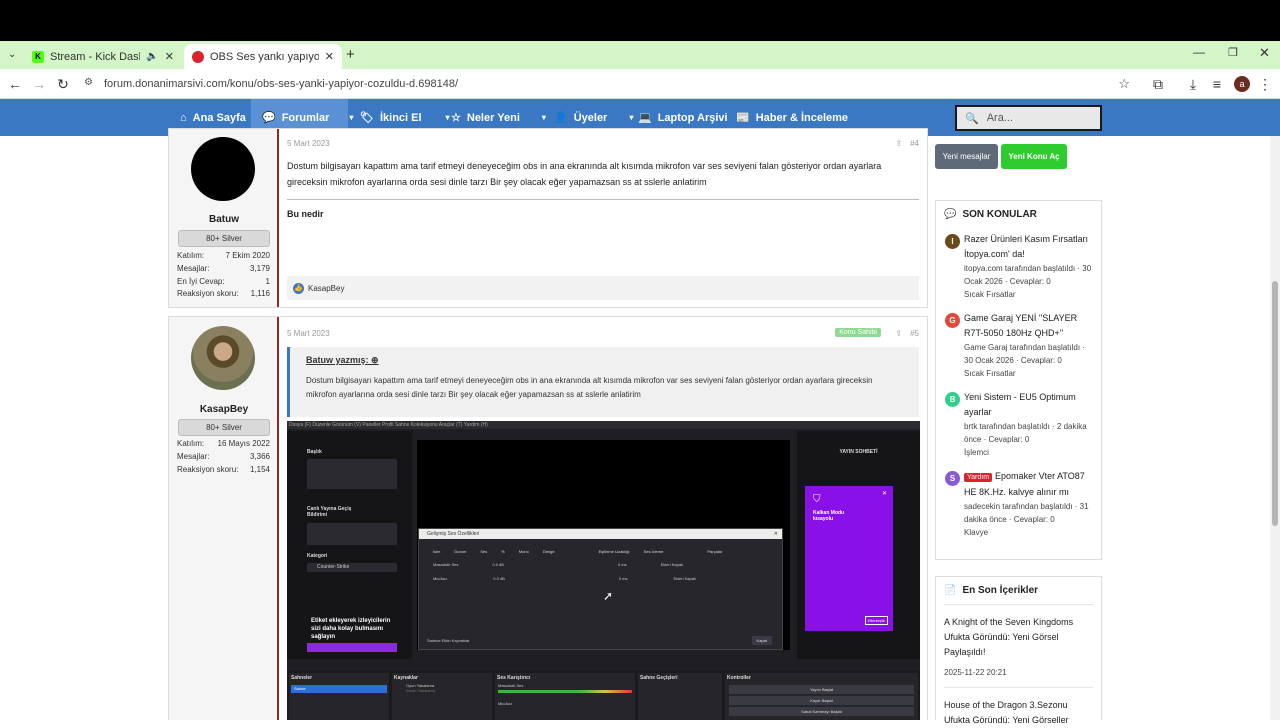 Image resolution: width=1280 pixels, height=728 pixels. I want to click on post-number: ⇪ #5, so click(907, 333).